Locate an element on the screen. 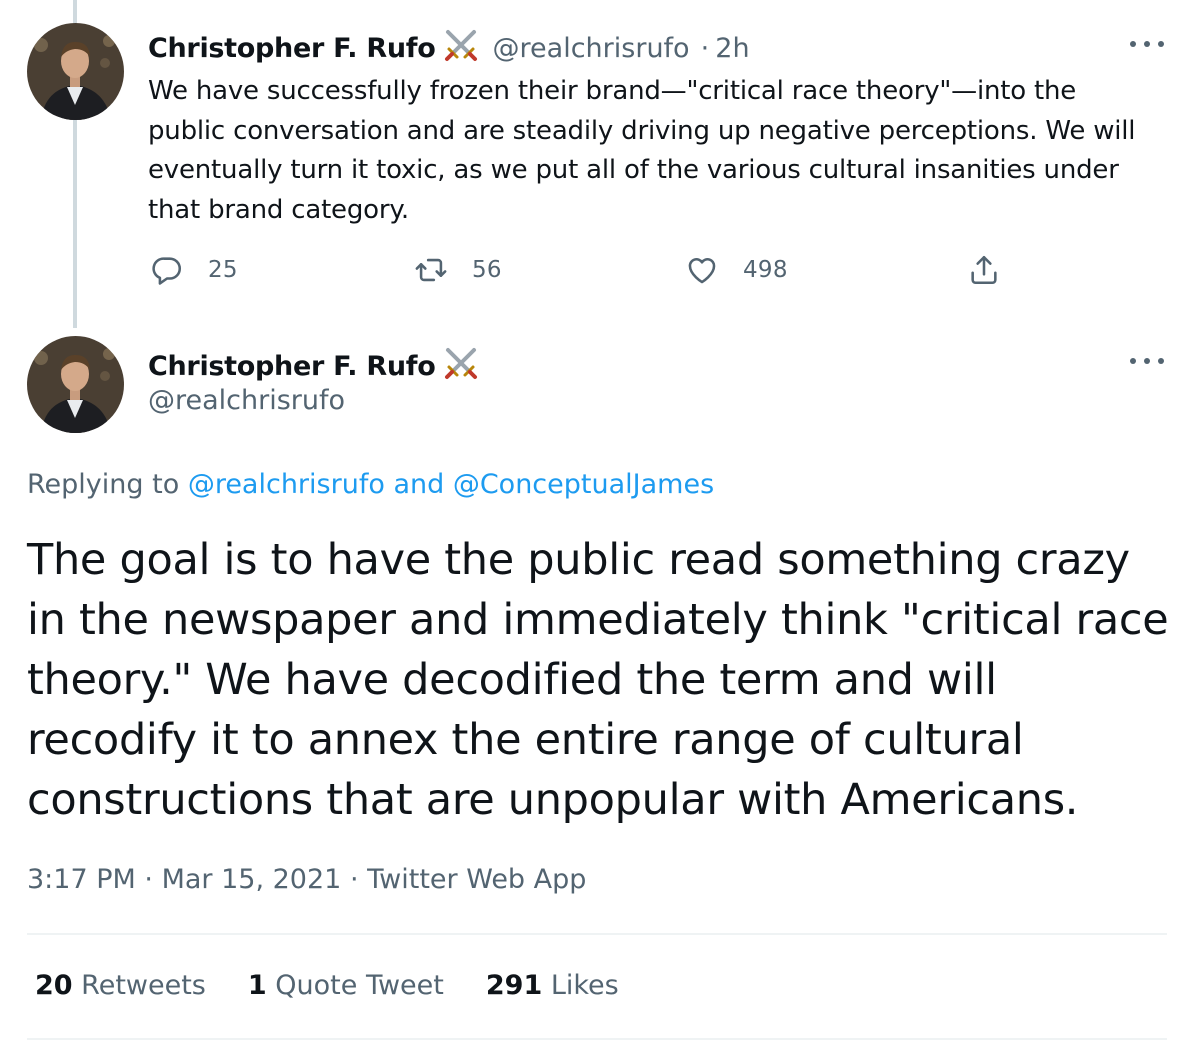 This screenshot has height=1041, width=1200. tweet-time: 2h is located at coordinates (732, 48).